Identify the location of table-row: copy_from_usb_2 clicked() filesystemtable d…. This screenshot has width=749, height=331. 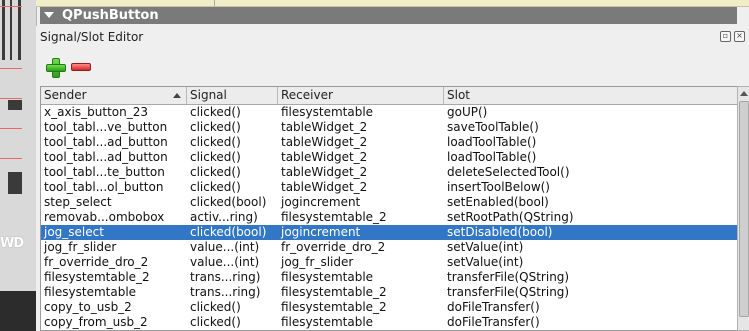
(389, 322).